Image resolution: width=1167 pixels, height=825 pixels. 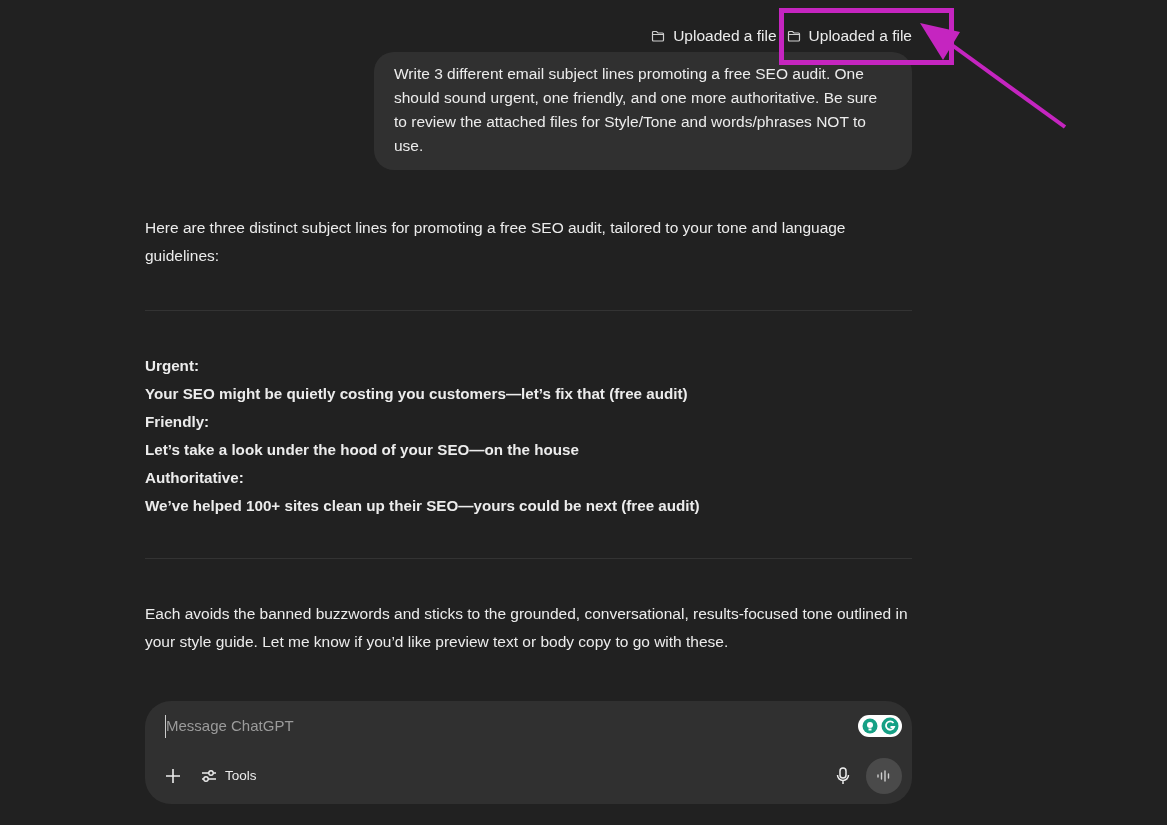 I want to click on sound-wave-icon, so click(x=884, y=776).